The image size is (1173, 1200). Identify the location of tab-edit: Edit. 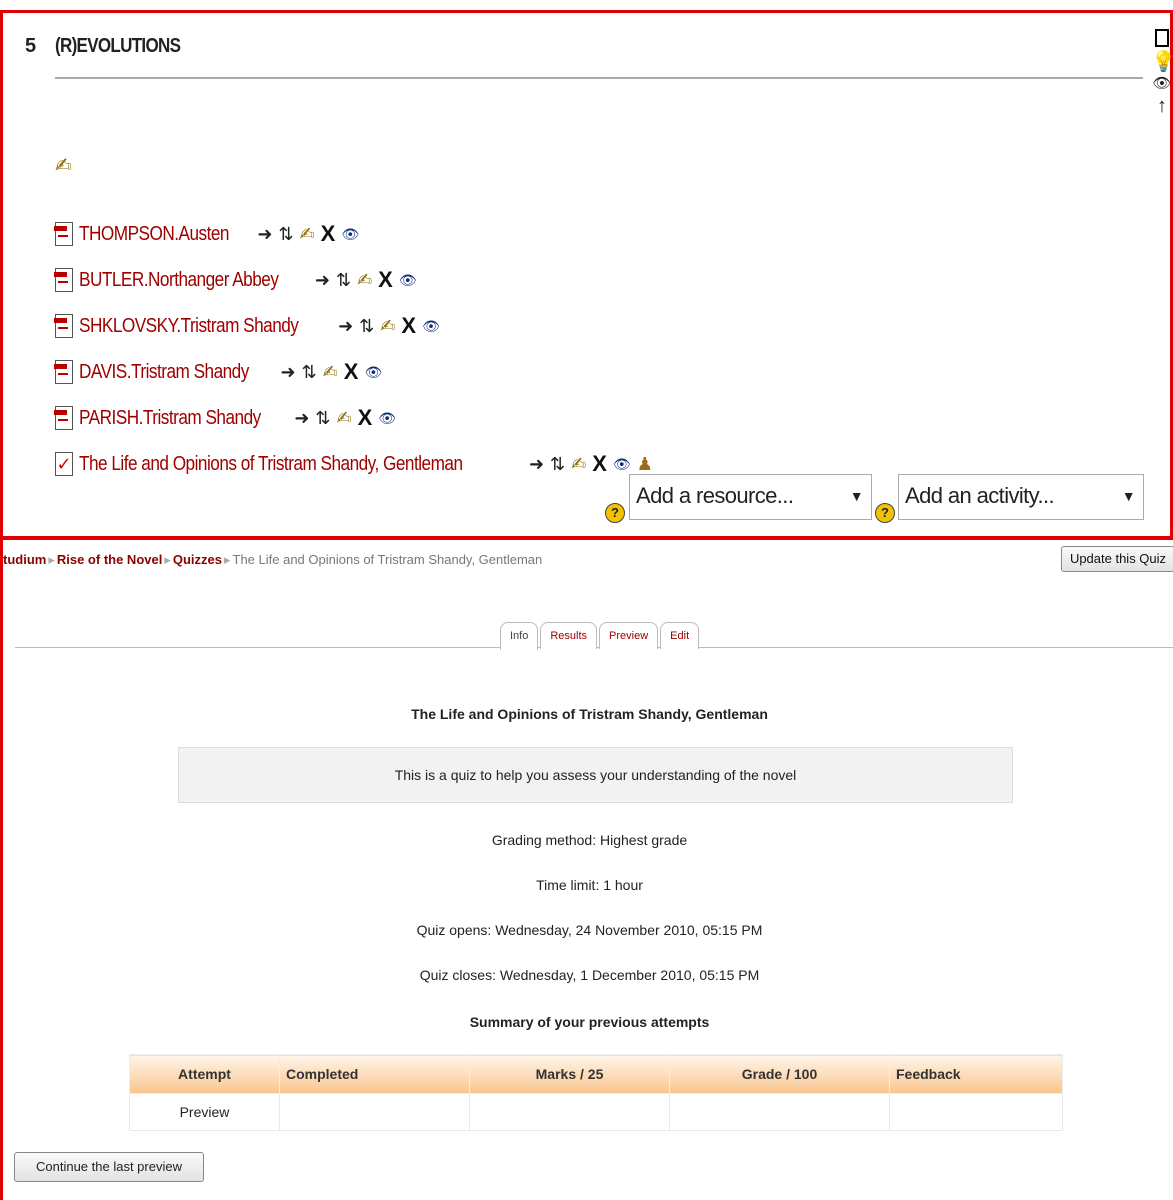
(680, 635).